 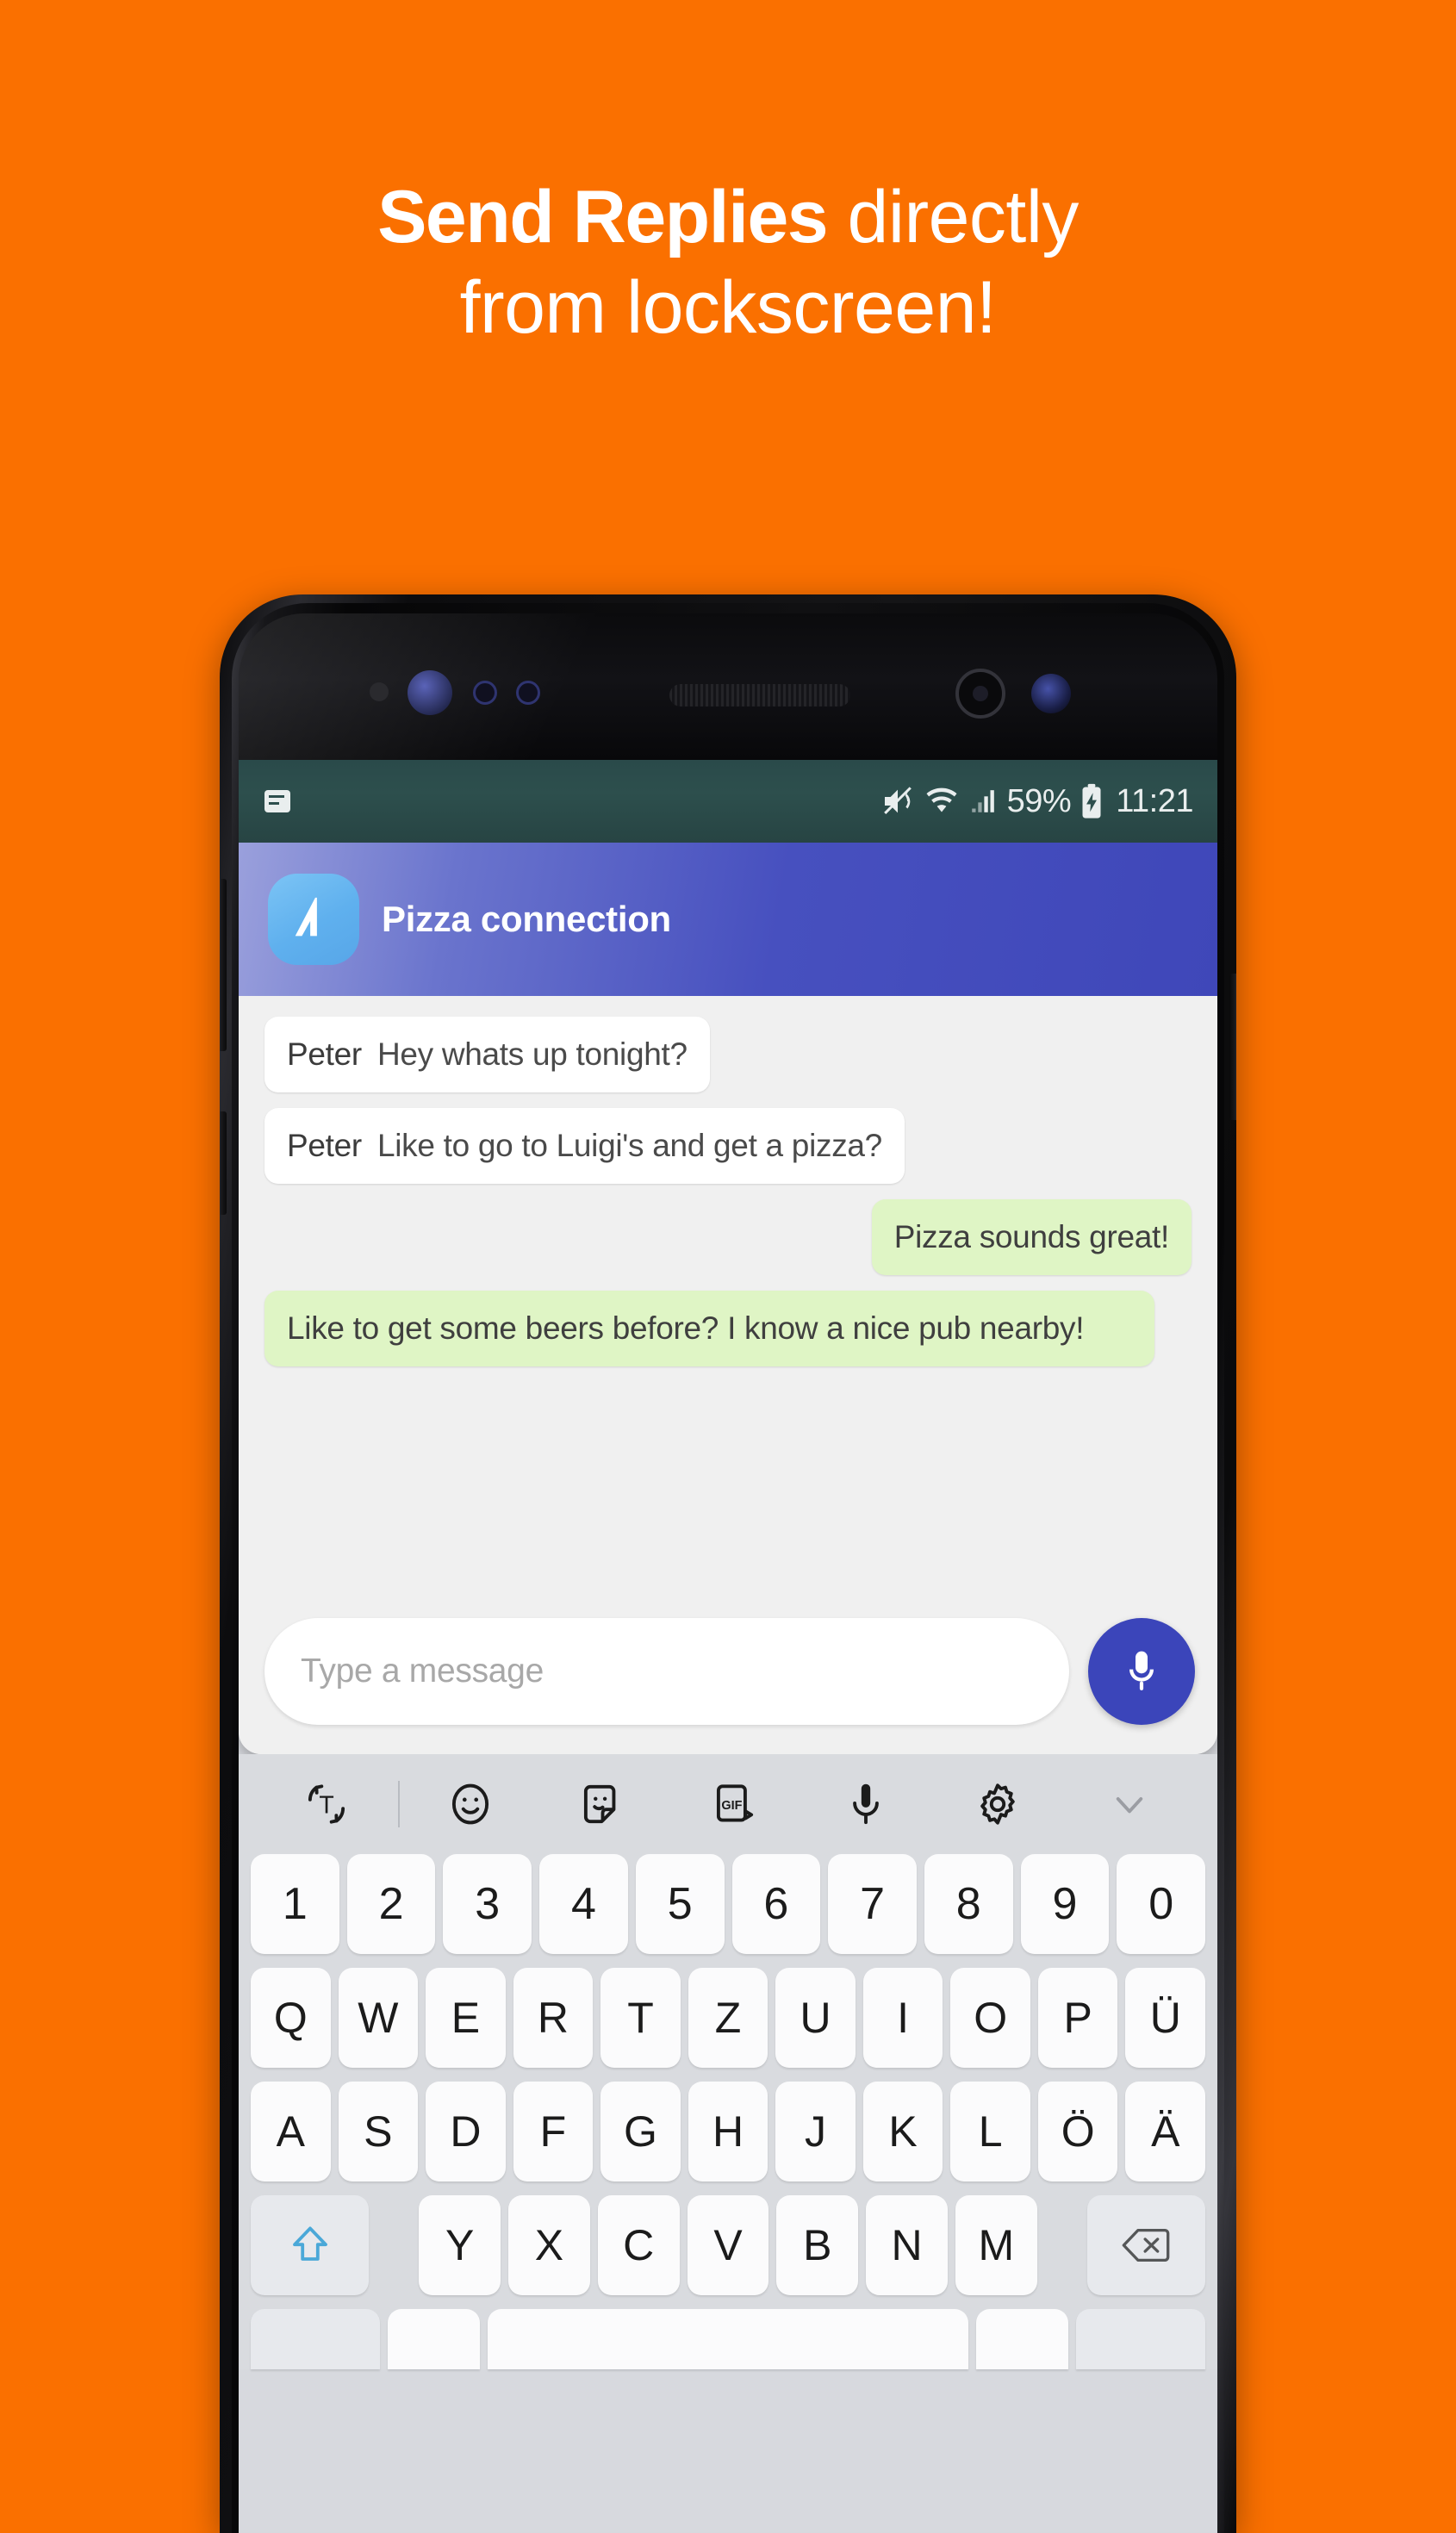 What do you see at coordinates (996, 2245) in the screenshot?
I see `key-m: M` at bounding box center [996, 2245].